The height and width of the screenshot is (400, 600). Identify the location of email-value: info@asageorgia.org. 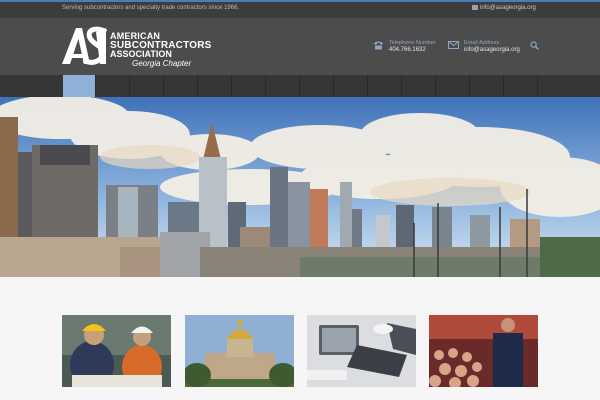
(492, 50).